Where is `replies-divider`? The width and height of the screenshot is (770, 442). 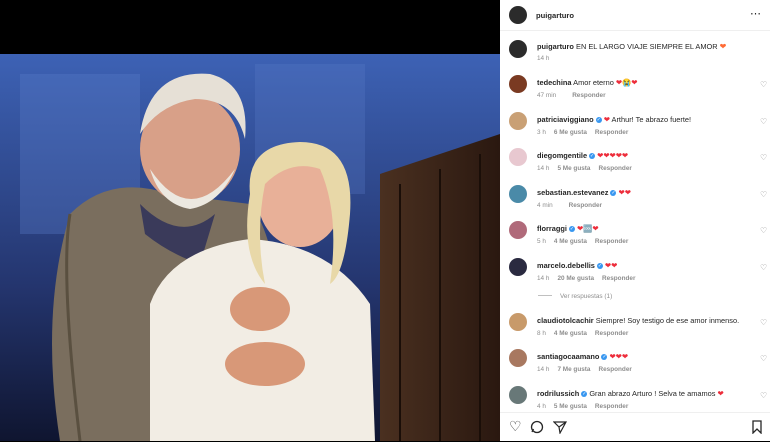 replies-divider is located at coordinates (545, 295).